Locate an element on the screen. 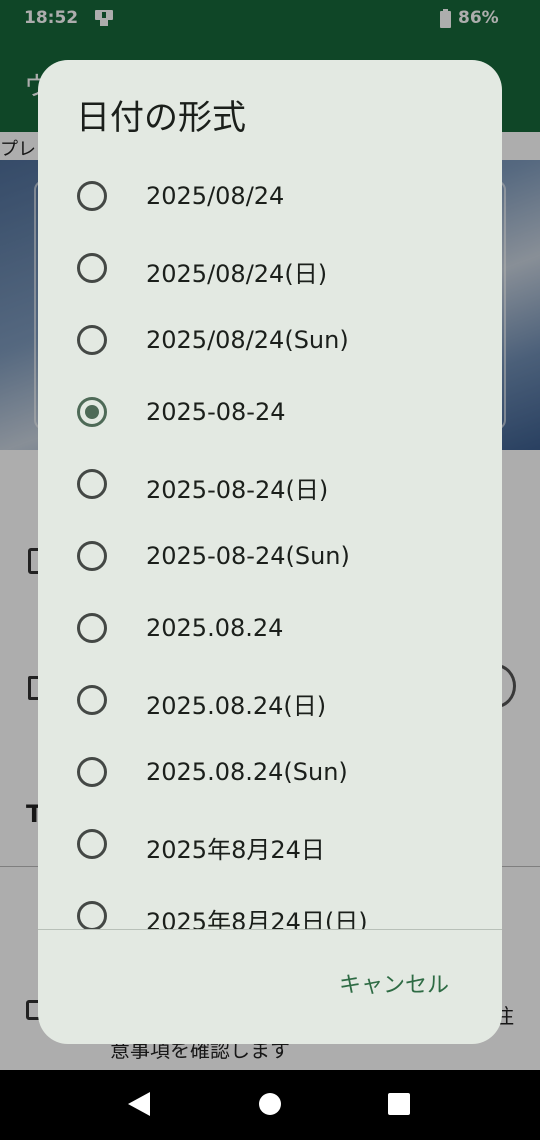 The image size is (540, 1140). date-format-option: 2025年8月24日 is located at coordinates (270, 844).